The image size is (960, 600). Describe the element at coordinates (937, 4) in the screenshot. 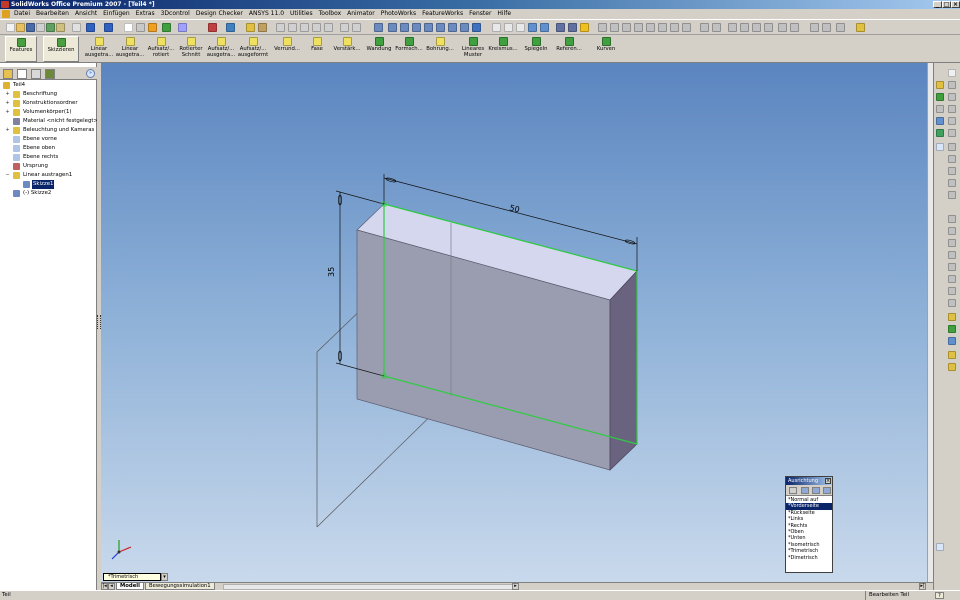

I see `minimize-button: _` at that location.